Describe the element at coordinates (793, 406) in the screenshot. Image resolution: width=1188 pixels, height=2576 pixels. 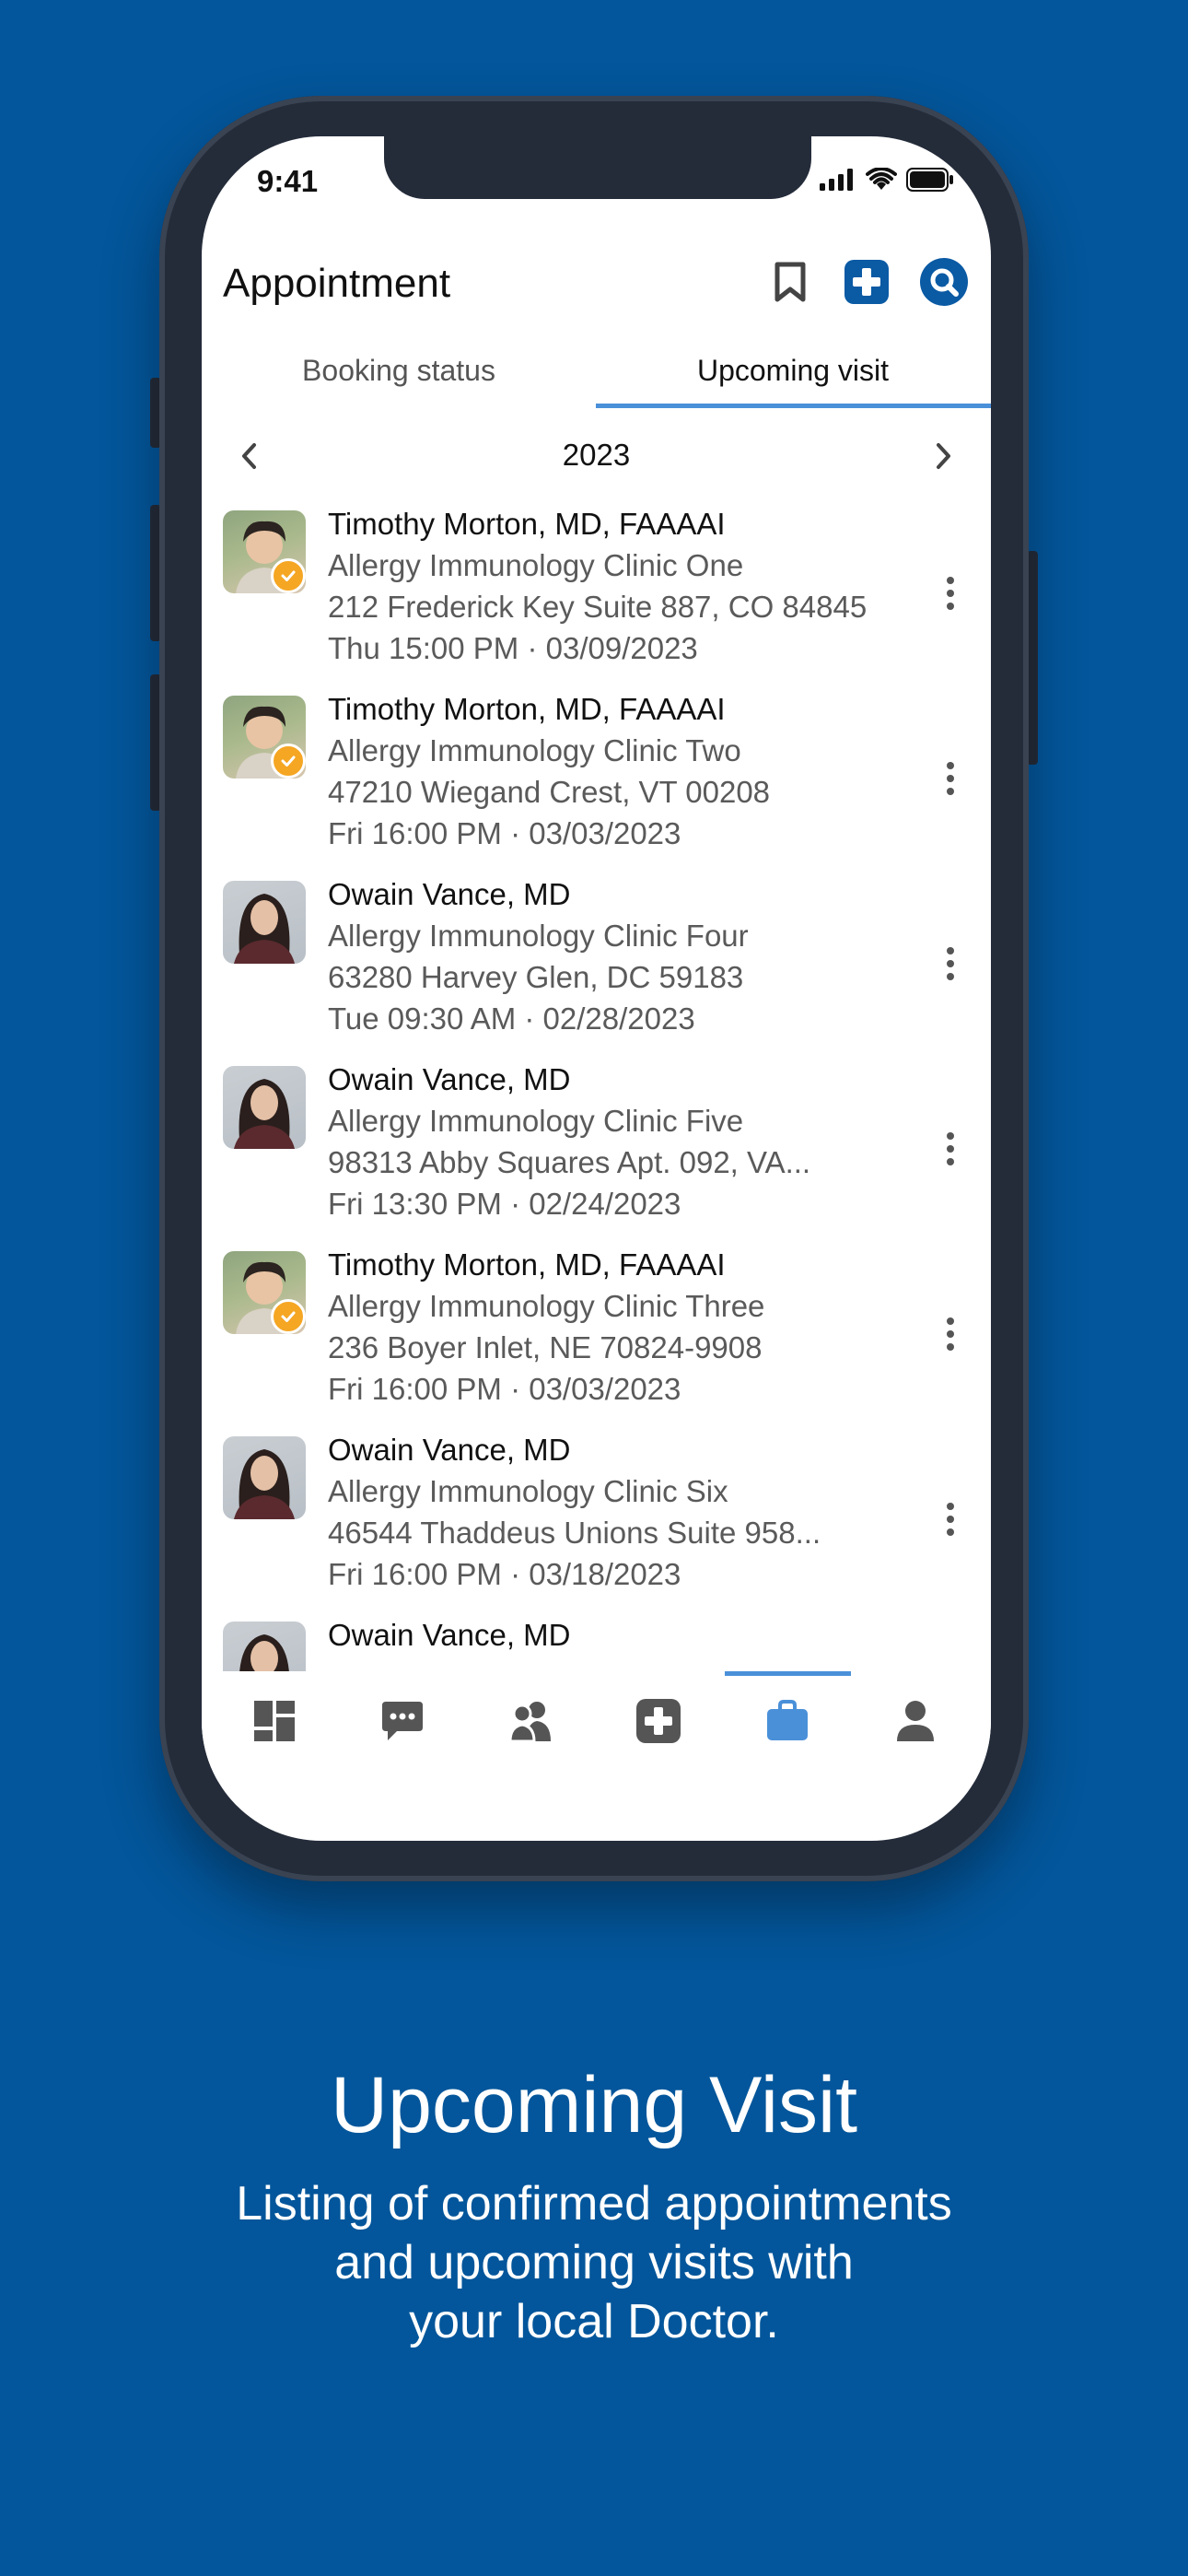
I see `active-tab-indicator` at that location.